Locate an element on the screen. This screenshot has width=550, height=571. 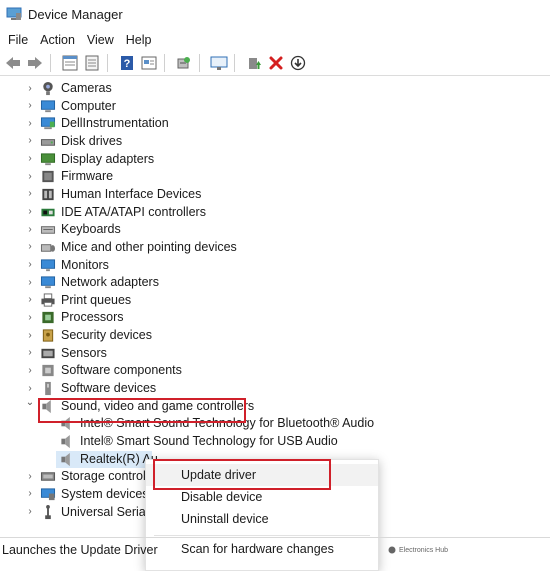
menu-view: View is located at coordinates (100, 40).